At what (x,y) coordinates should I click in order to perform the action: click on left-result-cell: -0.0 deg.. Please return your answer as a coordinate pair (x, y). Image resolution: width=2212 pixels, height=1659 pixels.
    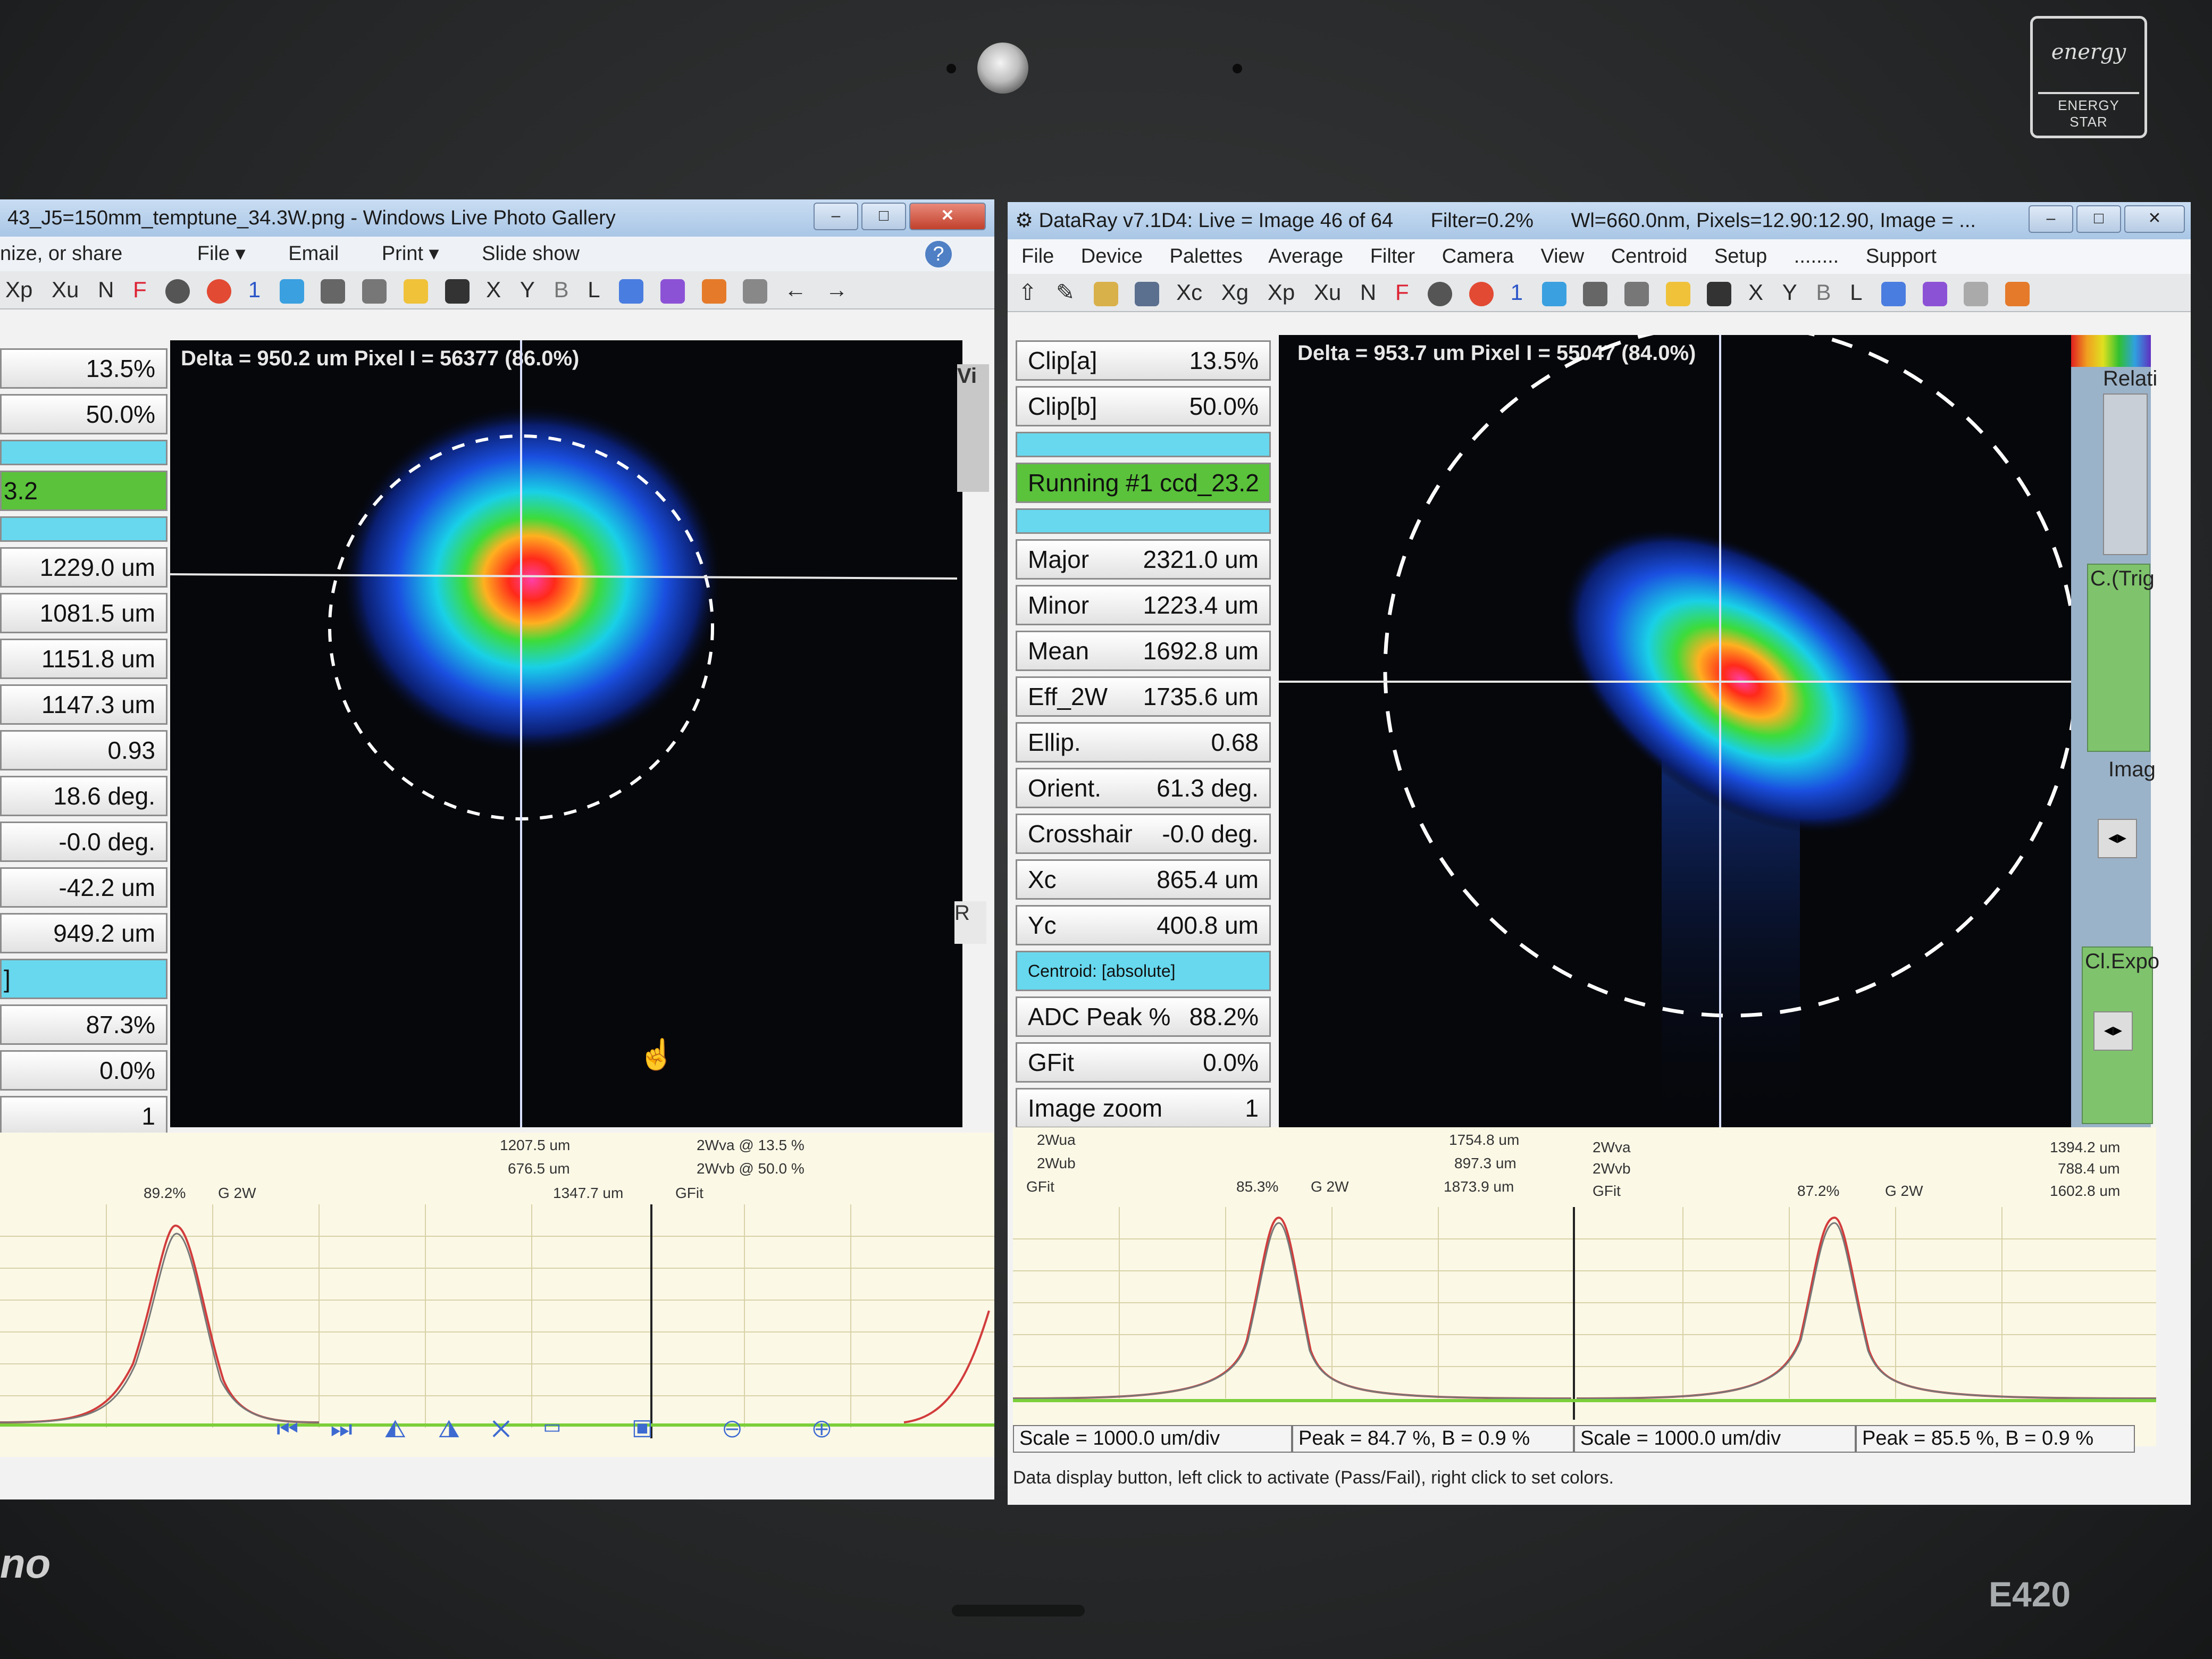
    Looking at the image, I should click on (83, 842).